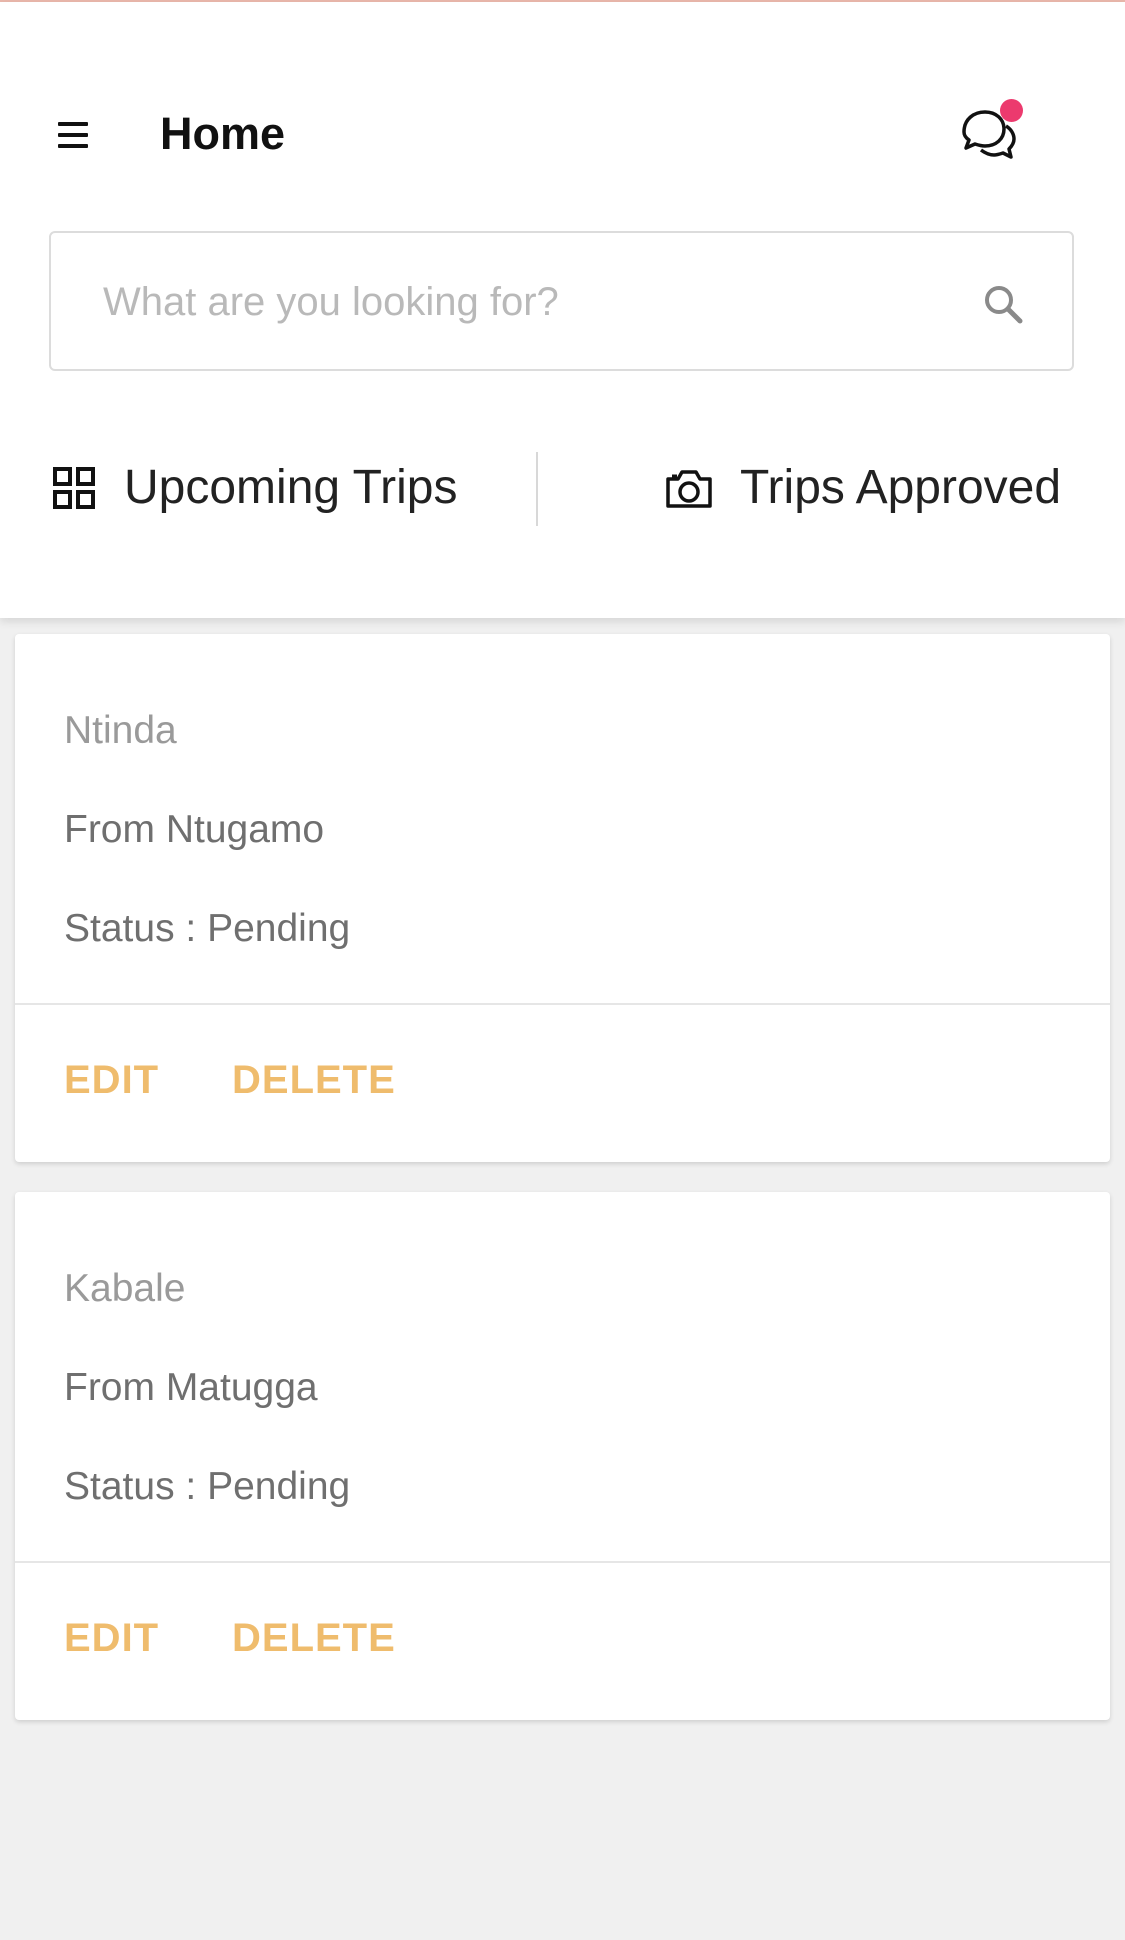 The height and width of the screenshot is (1940, 1125). I want to click on notification-badge, so click(1011, 110).